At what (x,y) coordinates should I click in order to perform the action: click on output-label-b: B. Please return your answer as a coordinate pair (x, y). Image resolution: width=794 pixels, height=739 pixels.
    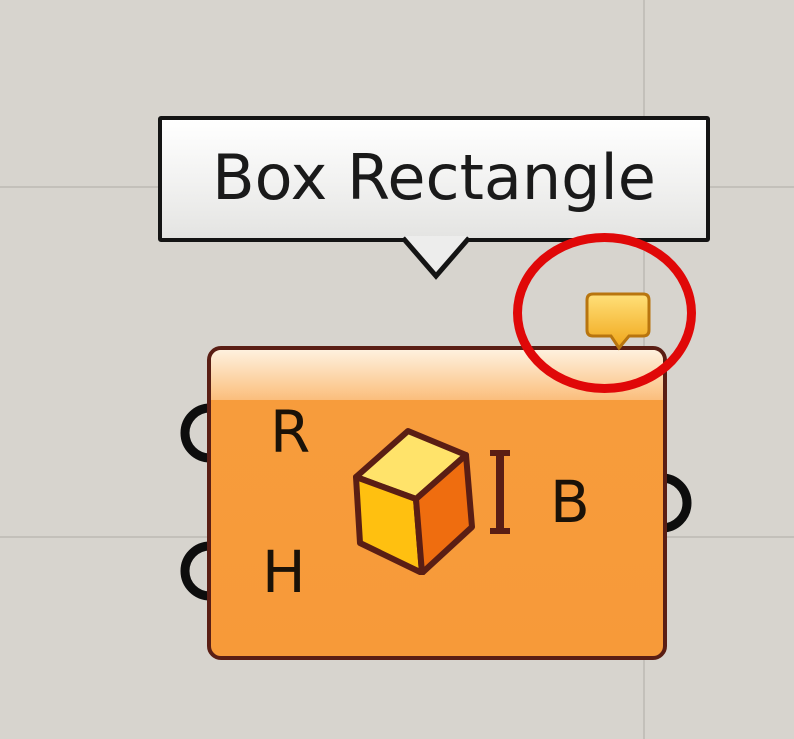
    Looking at the image, I should click on (570, 502).